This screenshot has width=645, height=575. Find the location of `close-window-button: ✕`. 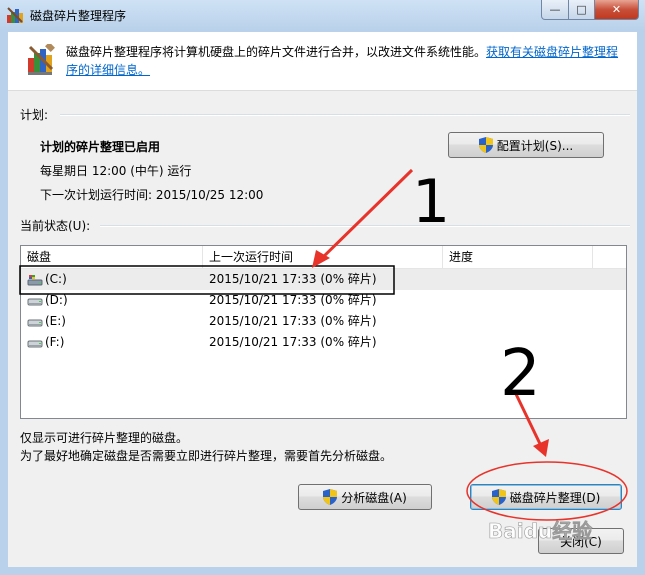

close-window-button: ✕ is located at coordinates (617, 10).